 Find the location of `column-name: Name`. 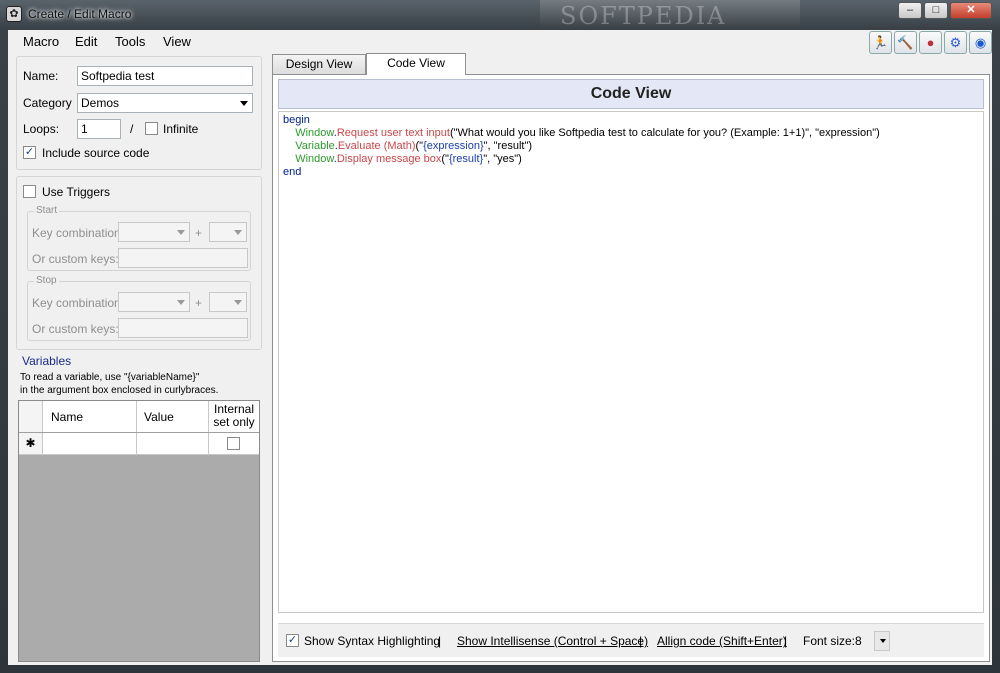

column-name: Name is located at coordinates (90, 416).